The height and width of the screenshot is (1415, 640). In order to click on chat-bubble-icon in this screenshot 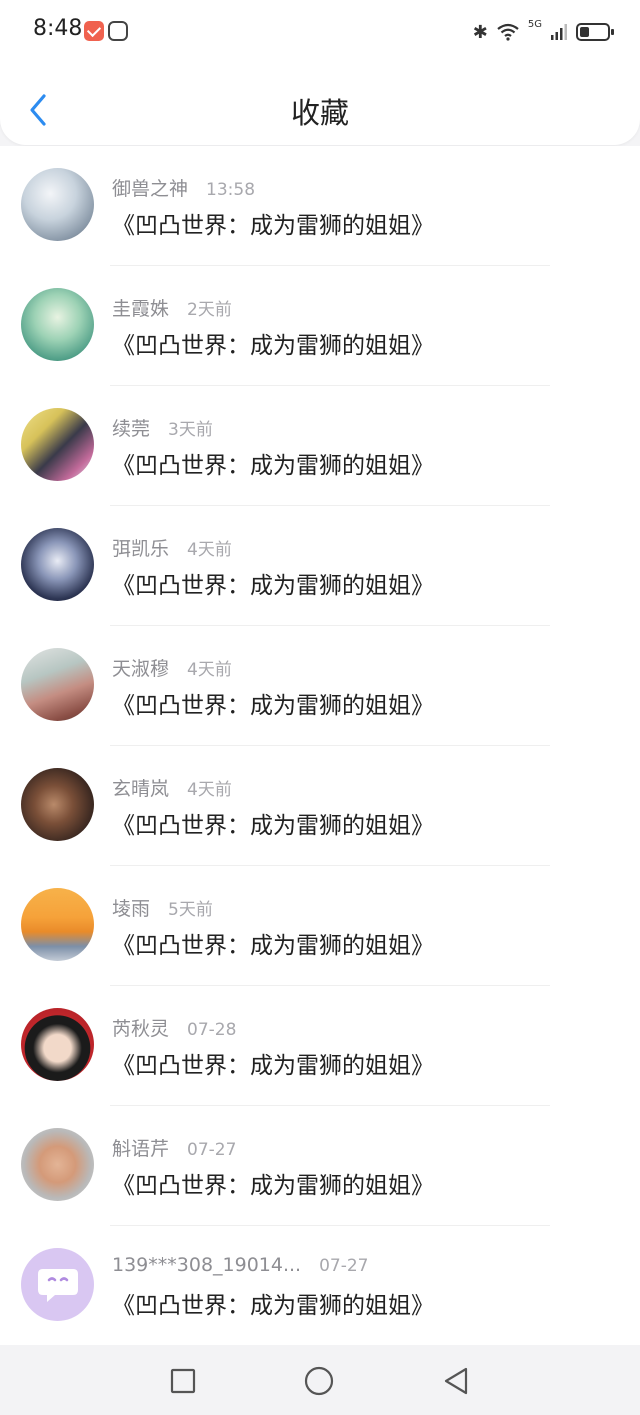, I will do `click(57, 1285)`.